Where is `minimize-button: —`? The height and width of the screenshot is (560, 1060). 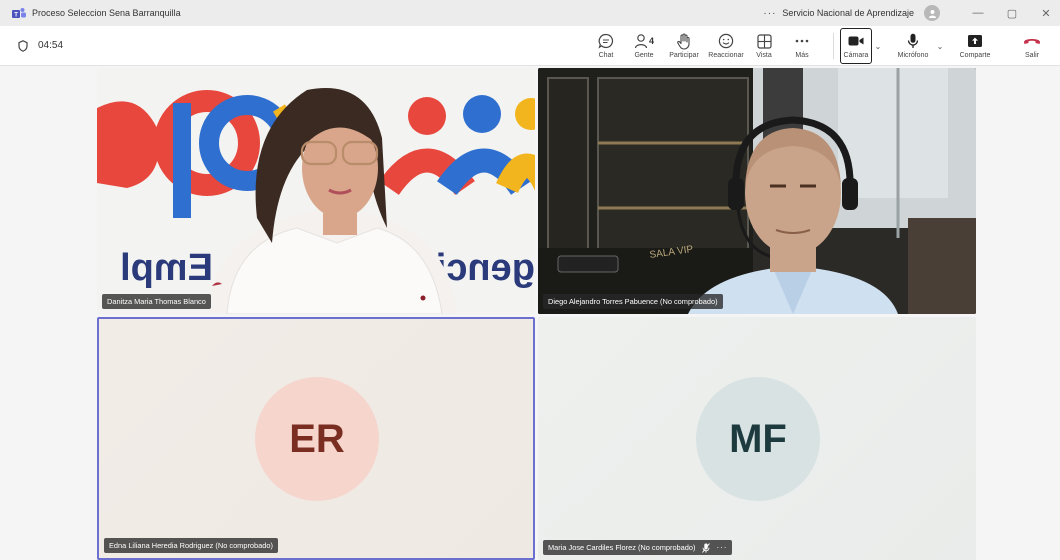
minimize-button: — is located at coordinates (978, 13).